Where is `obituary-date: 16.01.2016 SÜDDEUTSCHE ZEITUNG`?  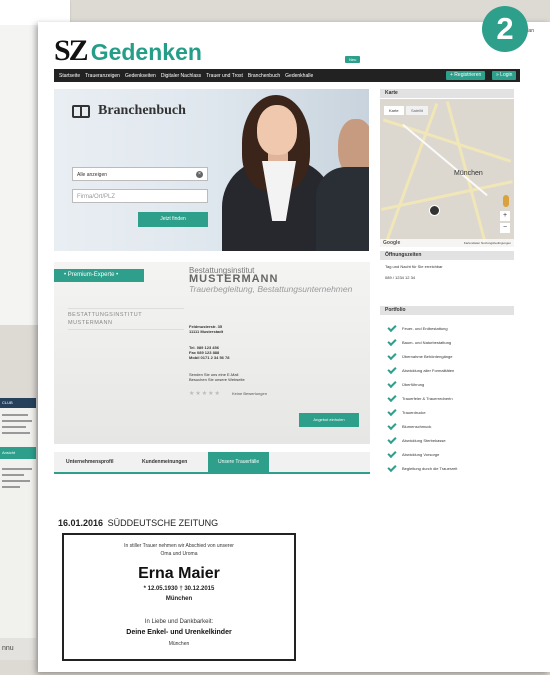
obituary-date: 16.01.2016 SÜDDEUTSCHE ZEITUNG is located at coordinates (138, 523).